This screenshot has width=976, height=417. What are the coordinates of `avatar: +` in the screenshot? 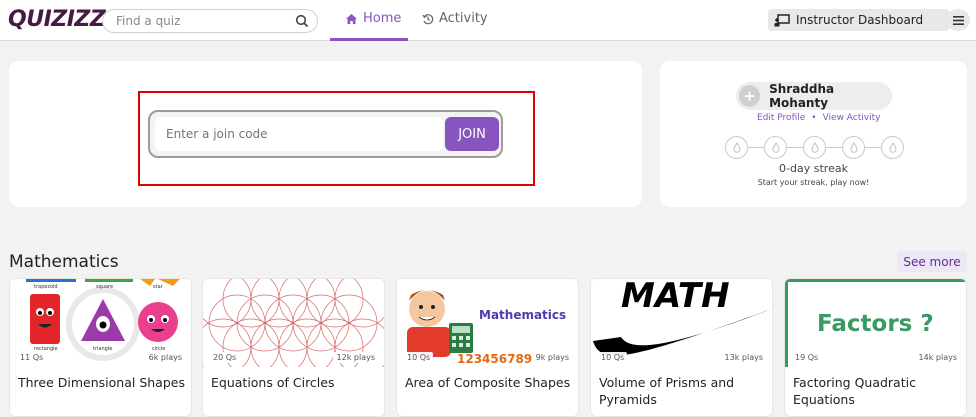 It's located at (750, 96).